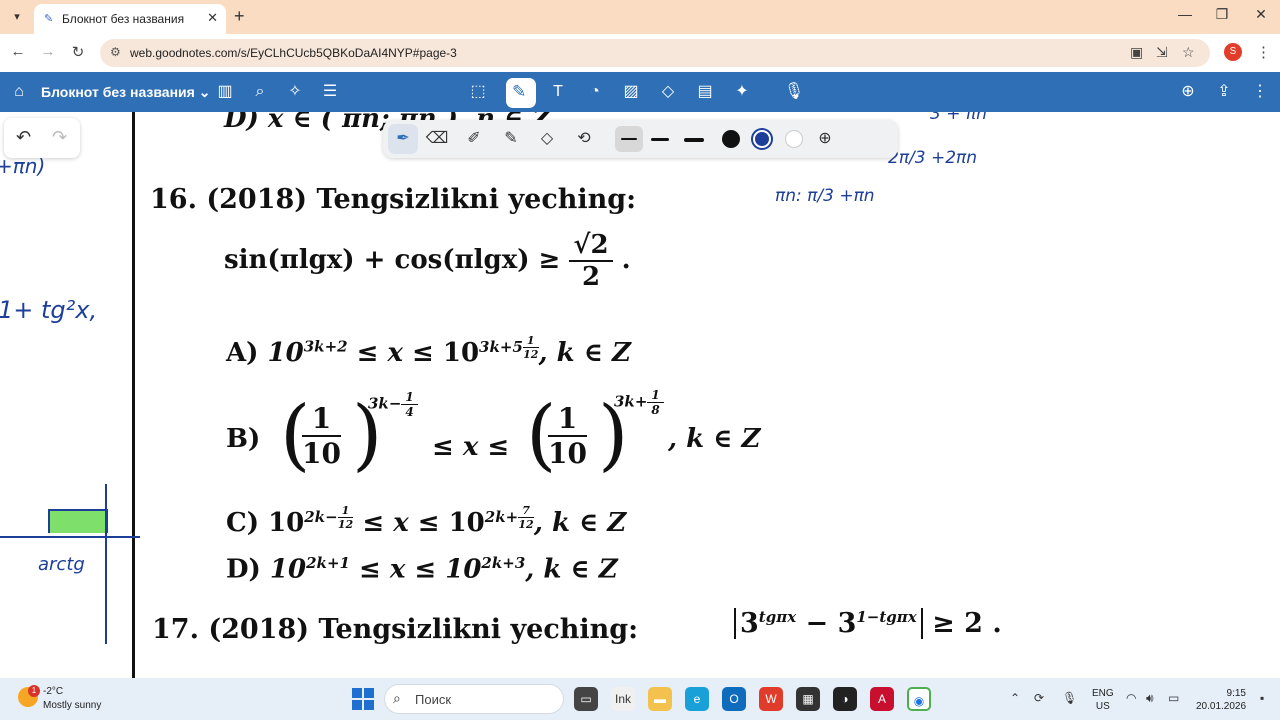  I want to click on language-indicator: ENG US, so click(1103, 700).